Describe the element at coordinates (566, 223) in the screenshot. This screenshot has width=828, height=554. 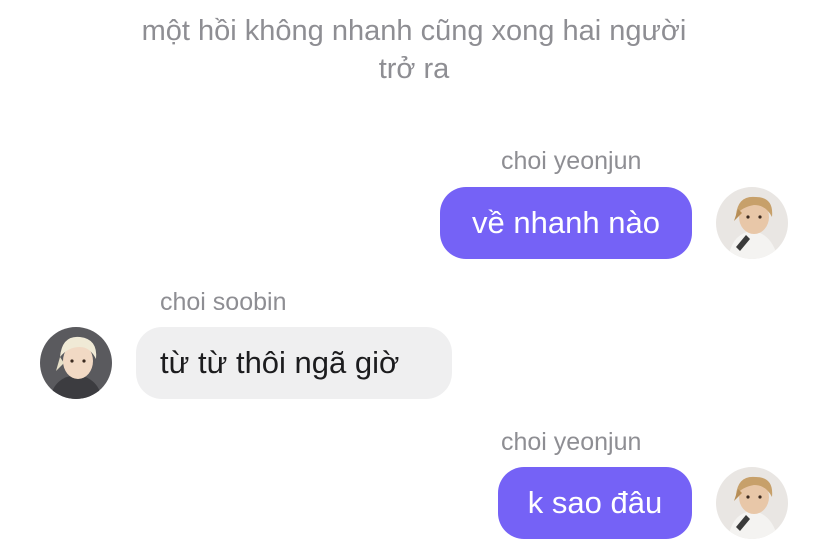
I see `message-bubble-sent: về nhanh nào` at that location.